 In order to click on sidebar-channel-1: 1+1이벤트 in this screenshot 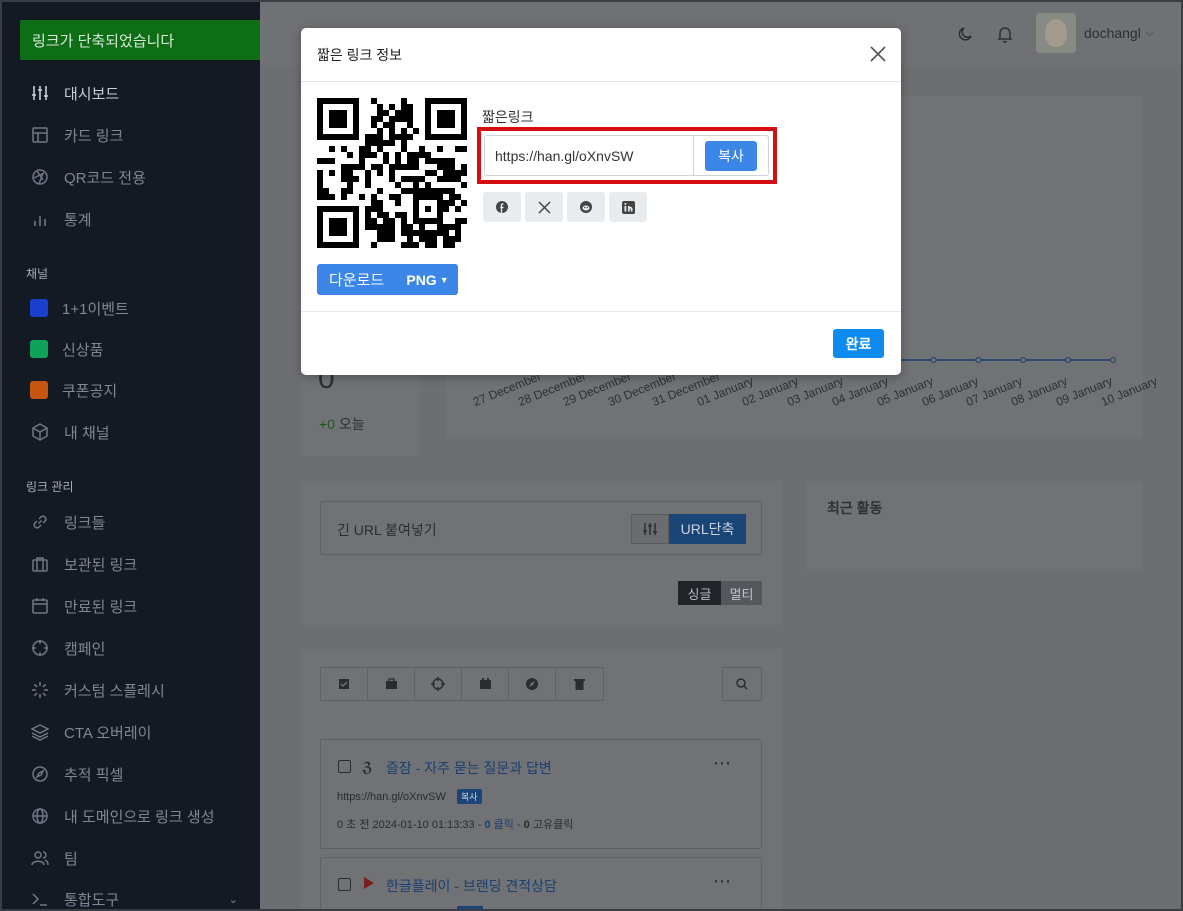, I will do `click(131, 308)`.